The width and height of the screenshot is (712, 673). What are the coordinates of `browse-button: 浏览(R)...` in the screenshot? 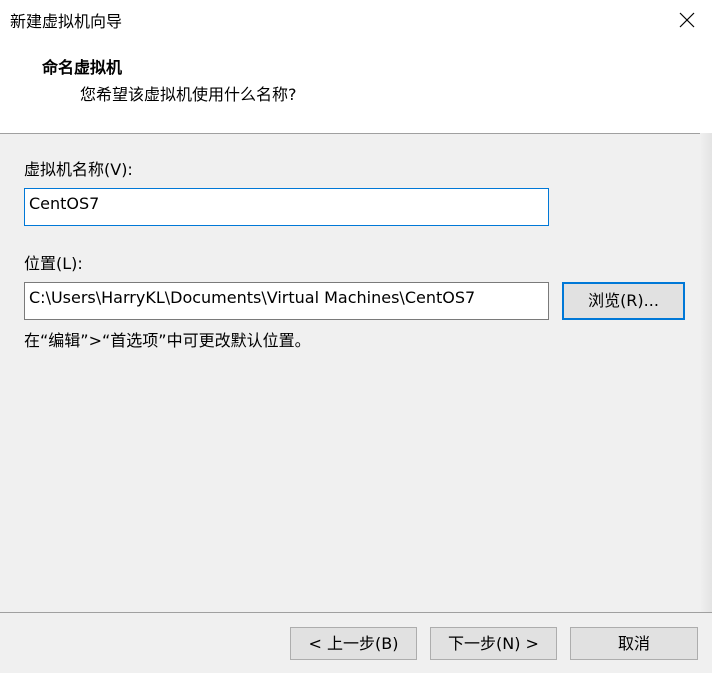 It's located at (623, 301).